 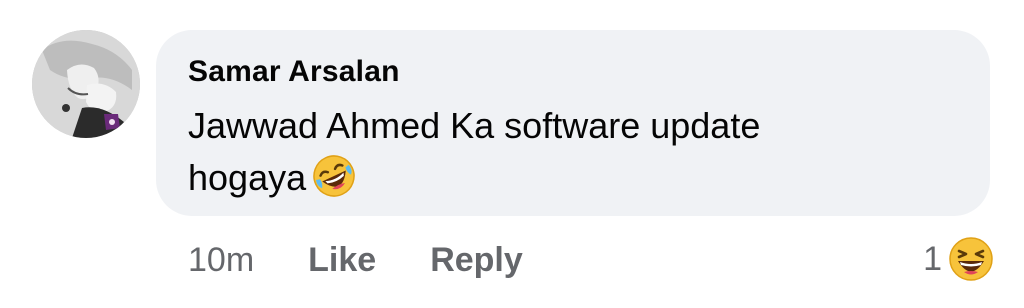 I want to click on reaction-count: 1, so click(x=932, y=258).